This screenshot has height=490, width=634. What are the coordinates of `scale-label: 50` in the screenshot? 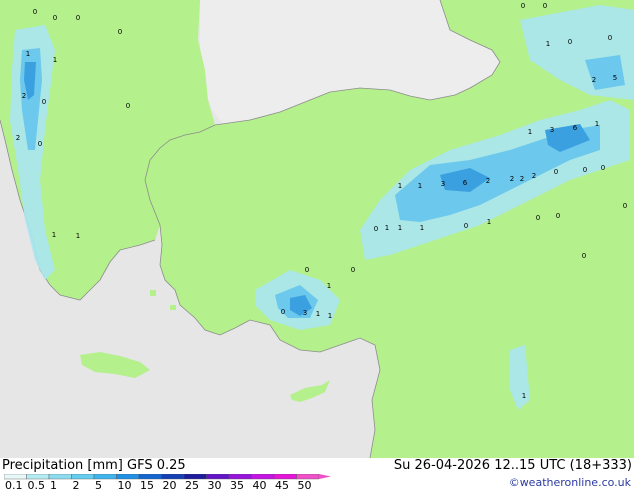 It's located at (305, 484).